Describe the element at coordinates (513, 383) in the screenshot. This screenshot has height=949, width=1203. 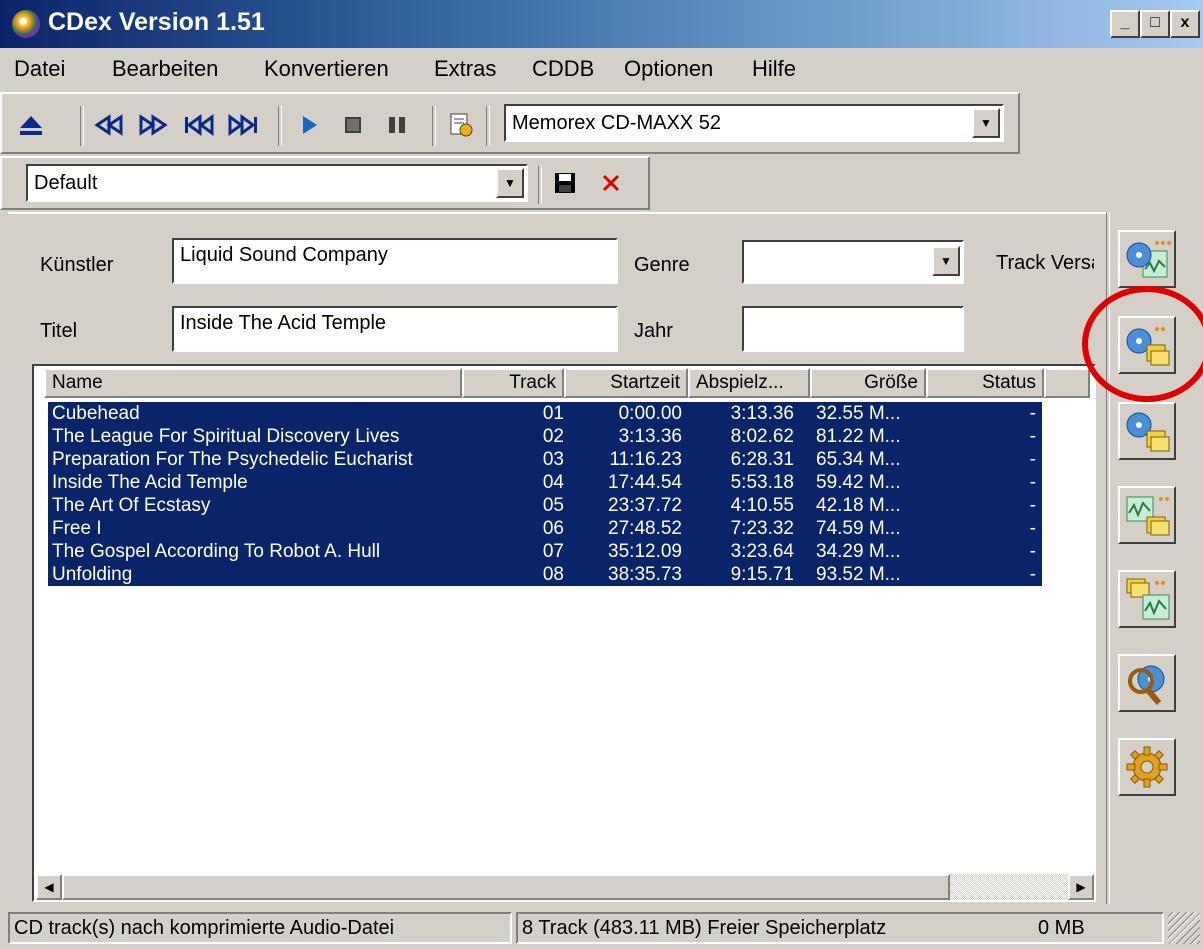
I see `column-header-track: Track` at that location.